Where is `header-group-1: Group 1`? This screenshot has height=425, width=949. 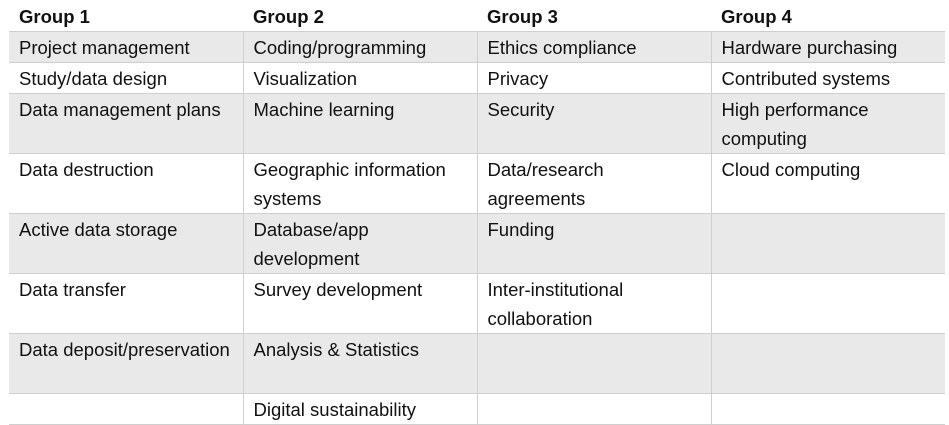
header-group-1: Group 1 is located at coordinates (126, 17).